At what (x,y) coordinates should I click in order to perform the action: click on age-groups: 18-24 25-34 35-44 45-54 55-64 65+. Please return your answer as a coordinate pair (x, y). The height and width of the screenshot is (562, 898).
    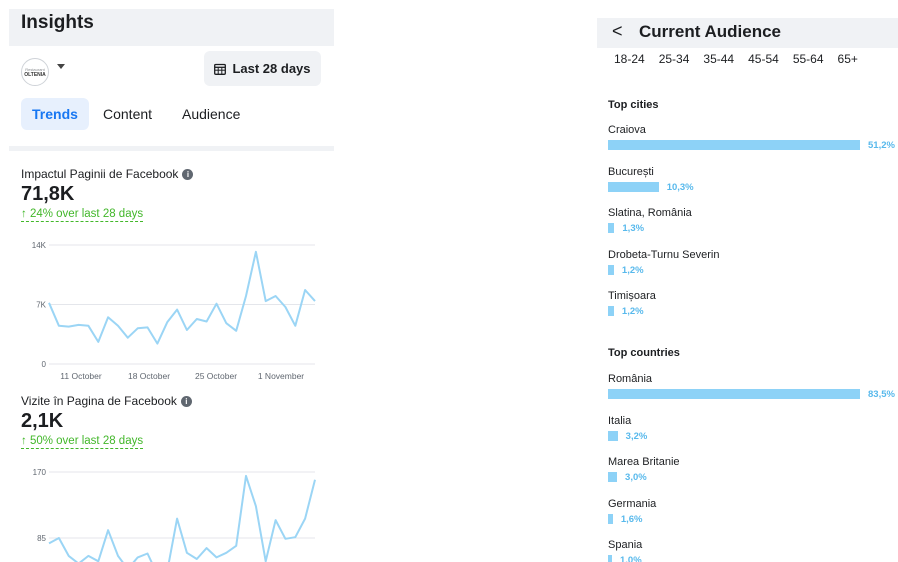
    Looking at the image, I should click on (736, 59).